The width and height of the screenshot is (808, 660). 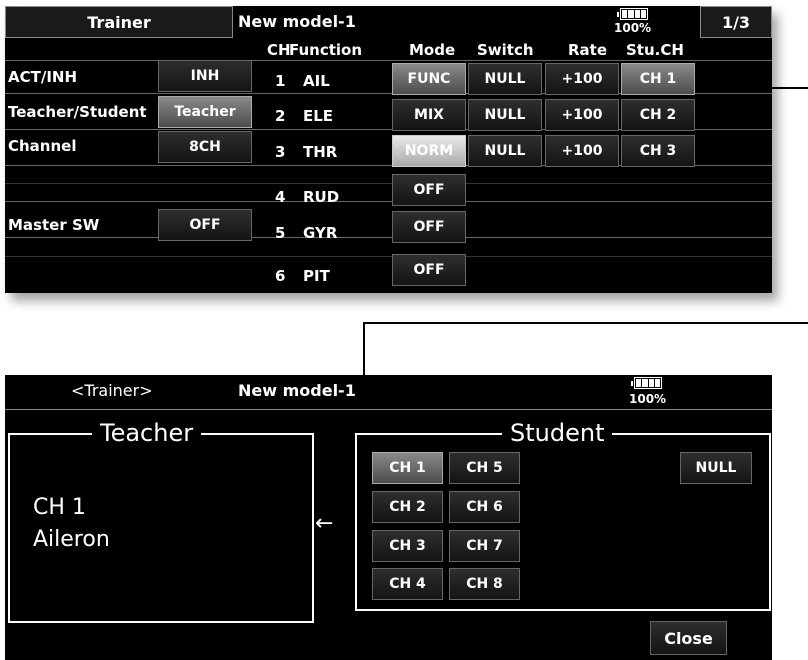 I want to click on student-ch-button: CH 3, so click(x=407, y=546).